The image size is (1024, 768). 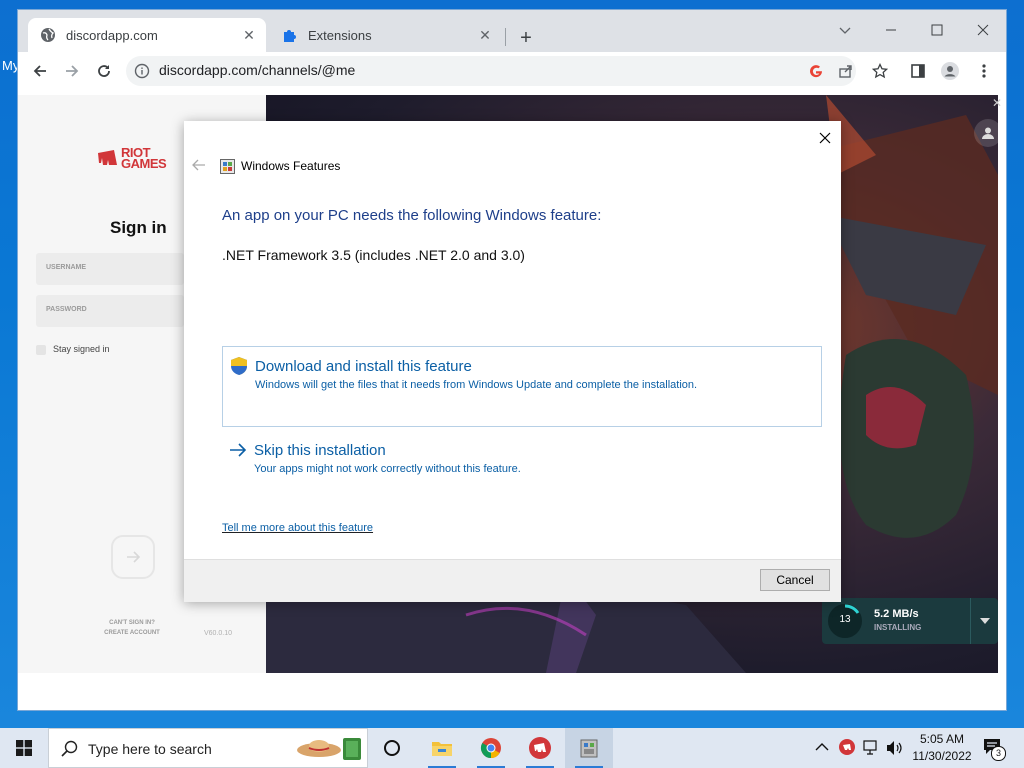 I want to click on tab-label: Extensions, so click(x=340, y=35).